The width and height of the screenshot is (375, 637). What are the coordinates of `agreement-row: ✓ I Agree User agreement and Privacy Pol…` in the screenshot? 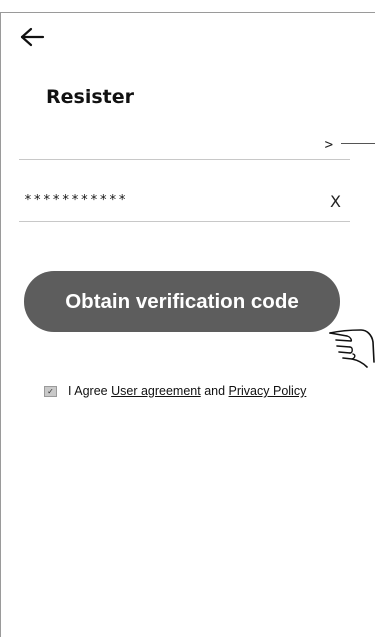 It's located at (175, 391).